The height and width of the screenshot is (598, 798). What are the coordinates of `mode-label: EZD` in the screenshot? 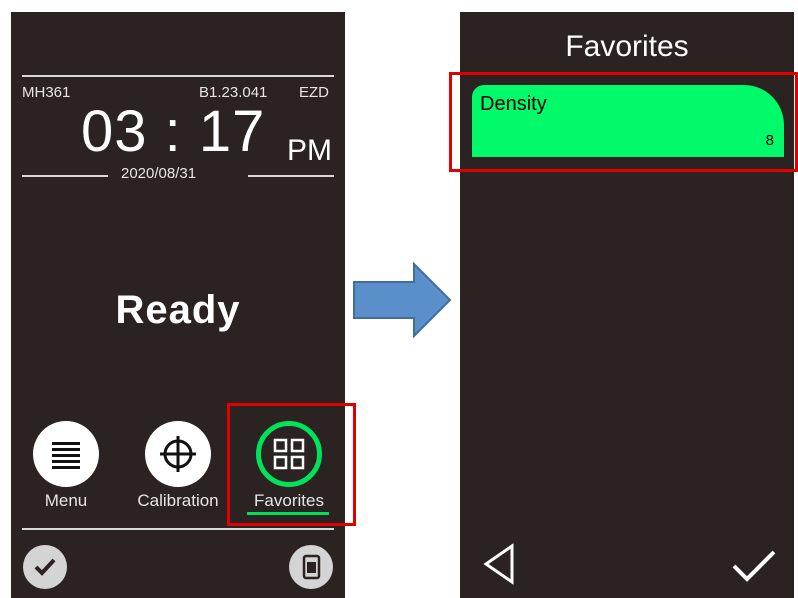 It's located at (314, 92).